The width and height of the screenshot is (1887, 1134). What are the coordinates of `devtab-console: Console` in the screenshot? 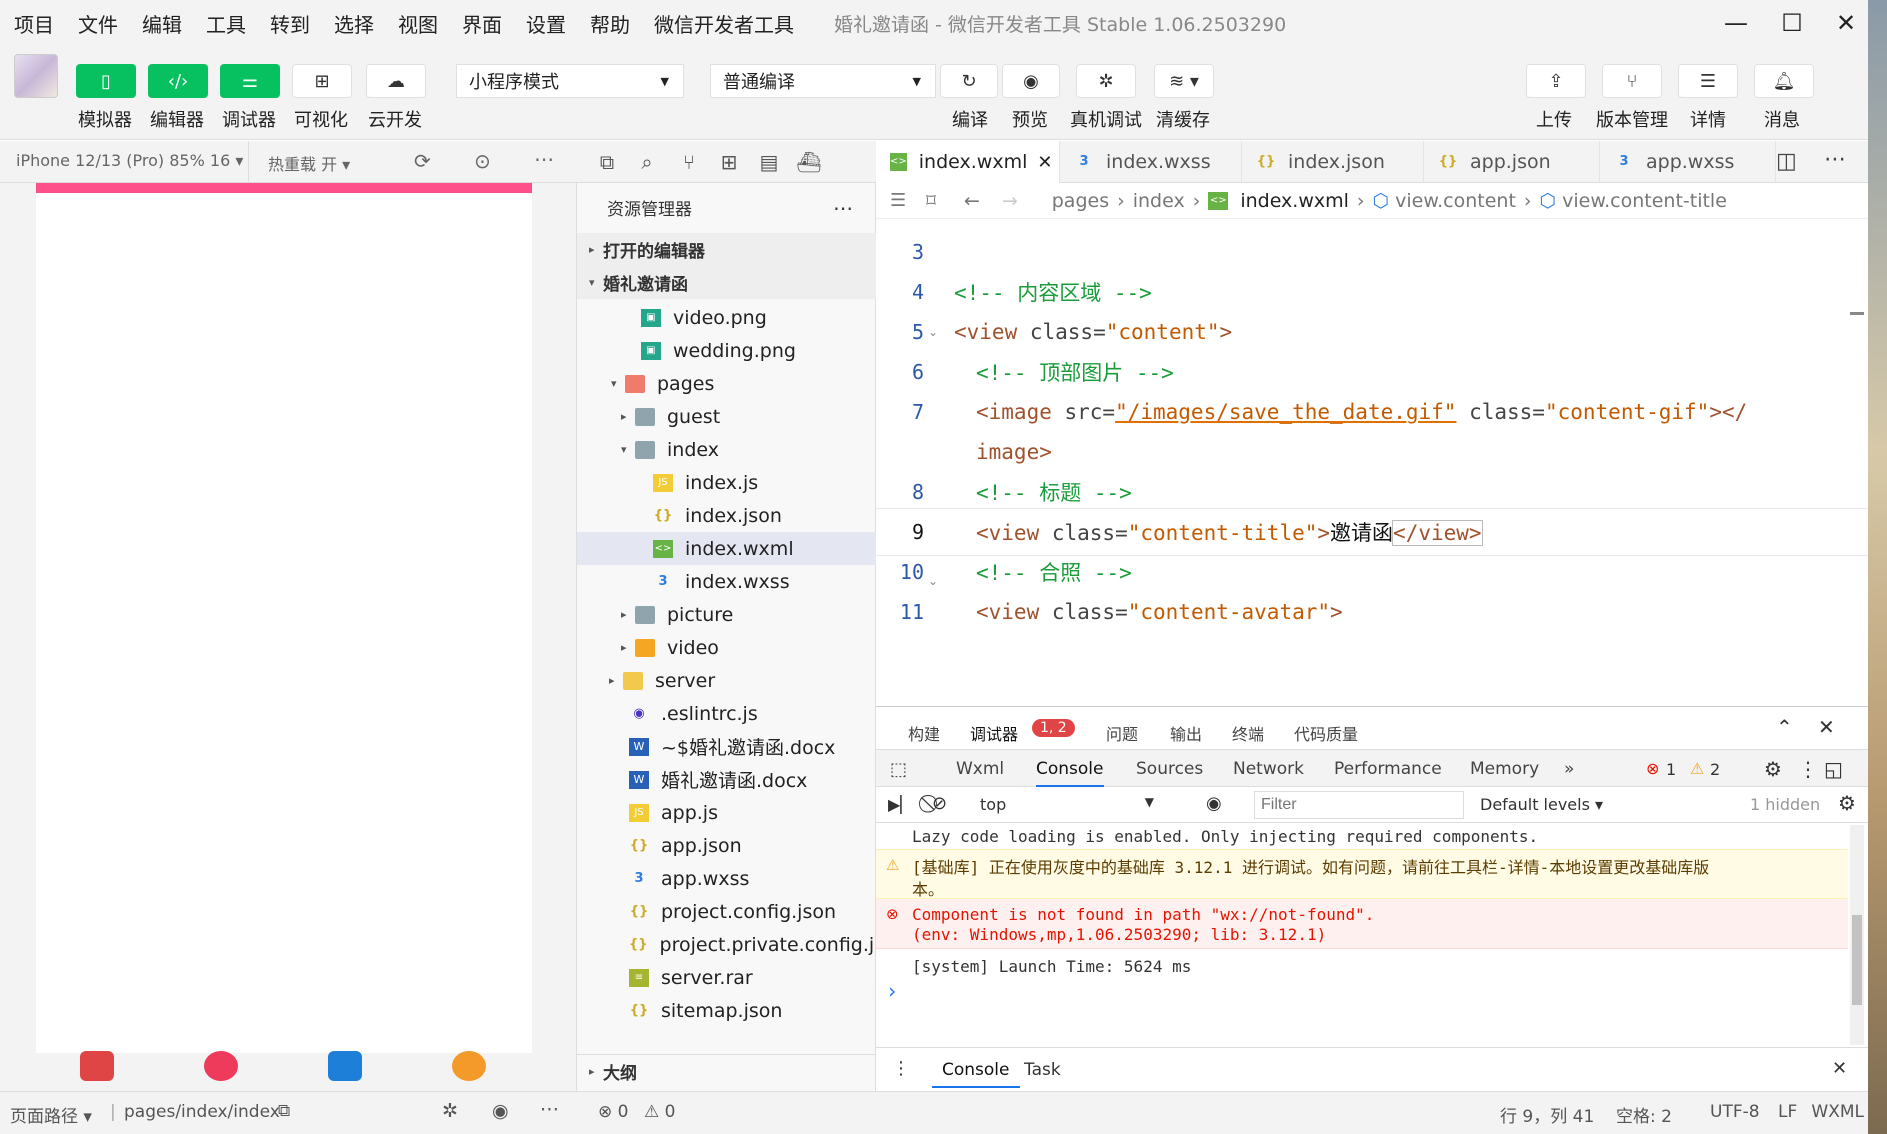 It's located at (1070, 773).